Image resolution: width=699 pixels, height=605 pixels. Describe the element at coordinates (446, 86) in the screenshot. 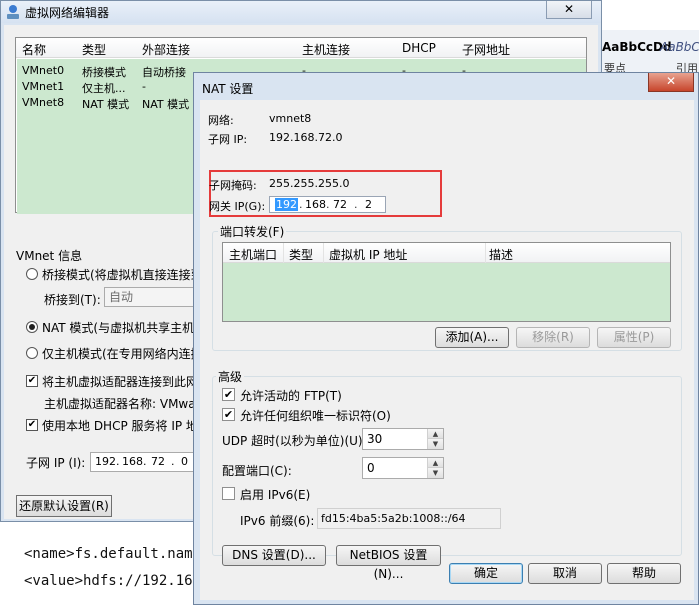

I see `nat-titlebar: NAT 设置 ✕` at that location.